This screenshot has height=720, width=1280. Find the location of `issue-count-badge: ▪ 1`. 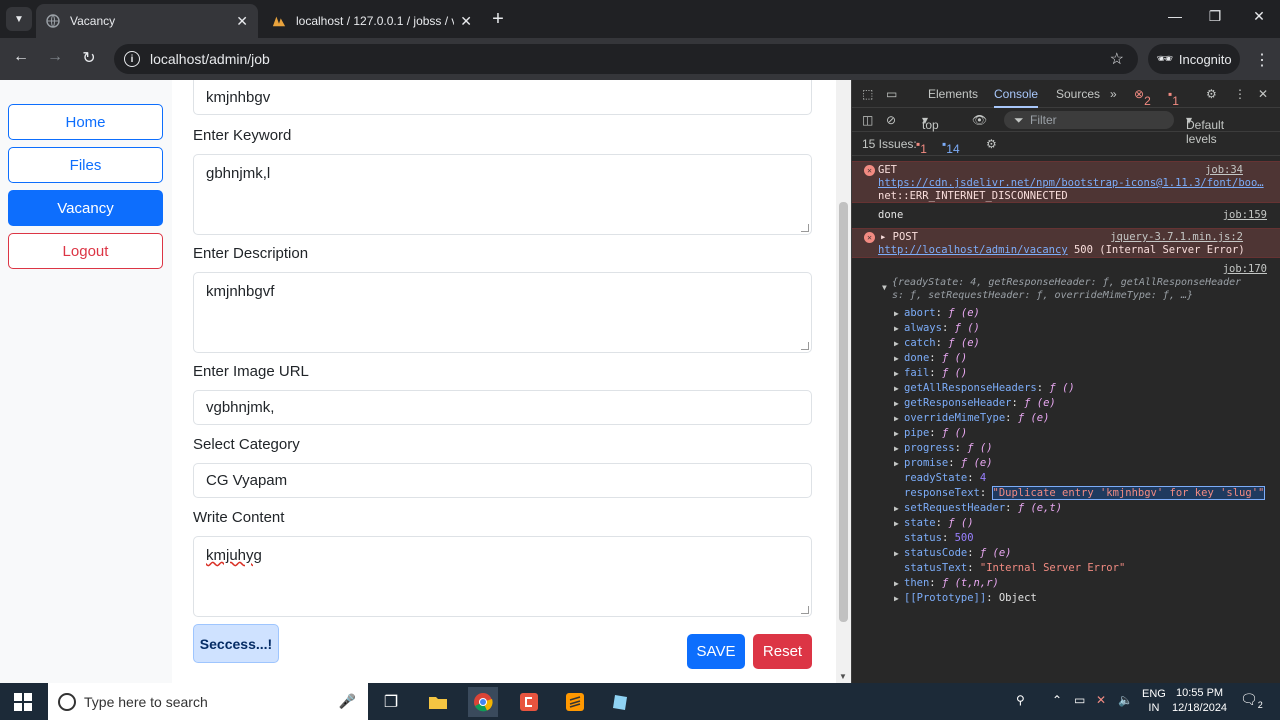

issue-count-badge: ▪ 1 is located at coordinates (1173, 97).